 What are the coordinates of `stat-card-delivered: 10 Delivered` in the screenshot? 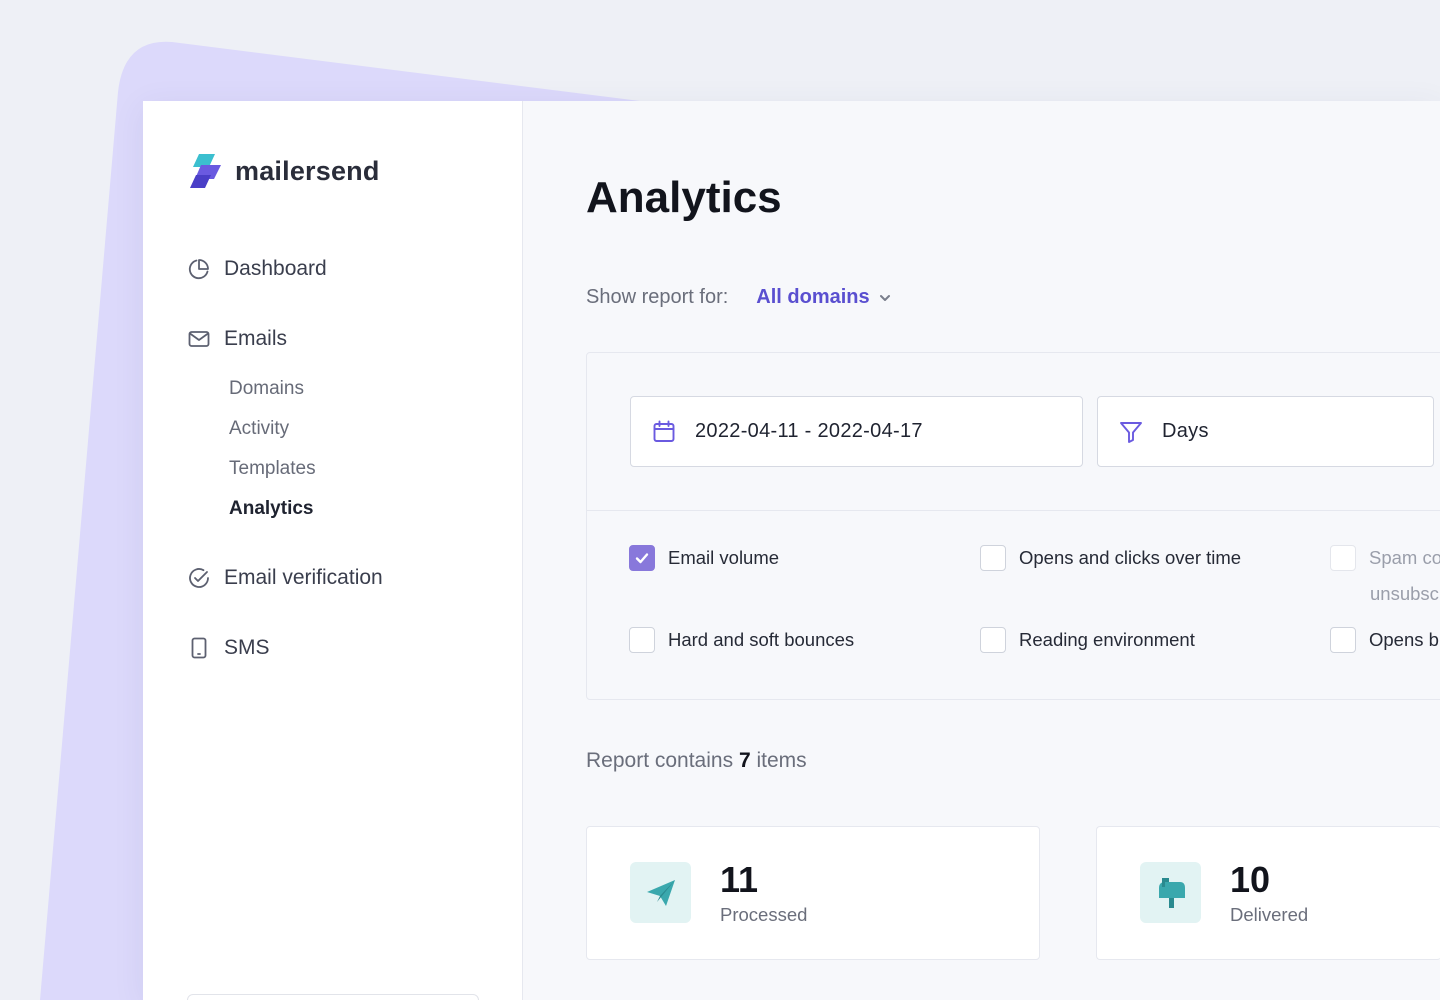 It's located at (1268, 893).